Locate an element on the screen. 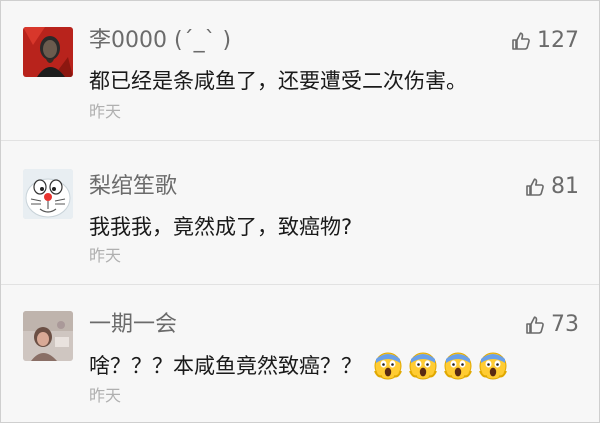 This screenshot has height=425, width=600. comment-author: 李0000 (´_` ) is located at coordinates (160, 41).